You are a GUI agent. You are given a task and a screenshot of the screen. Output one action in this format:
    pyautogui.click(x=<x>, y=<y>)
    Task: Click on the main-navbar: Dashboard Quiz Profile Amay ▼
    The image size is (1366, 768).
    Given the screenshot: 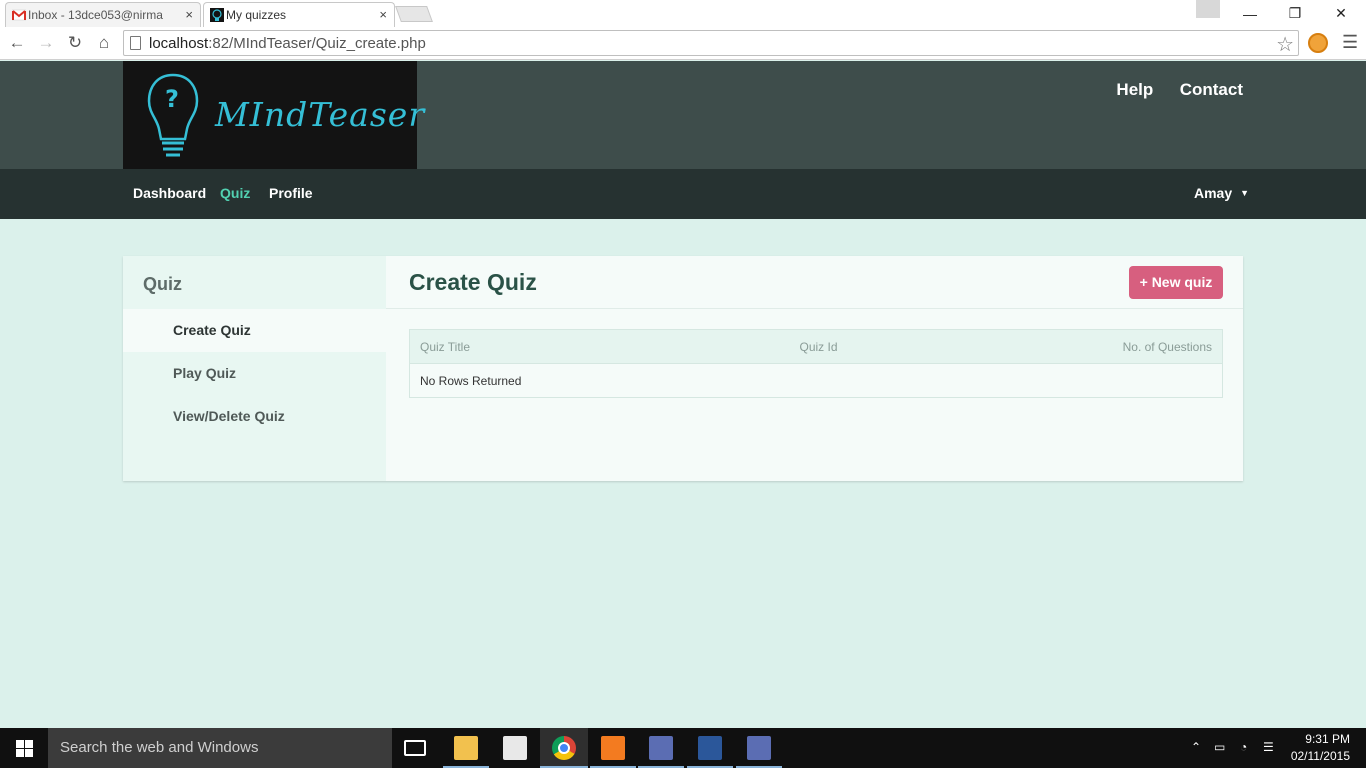 What is the action you would take?
    pyautogui.click(x=683, y=194)
    